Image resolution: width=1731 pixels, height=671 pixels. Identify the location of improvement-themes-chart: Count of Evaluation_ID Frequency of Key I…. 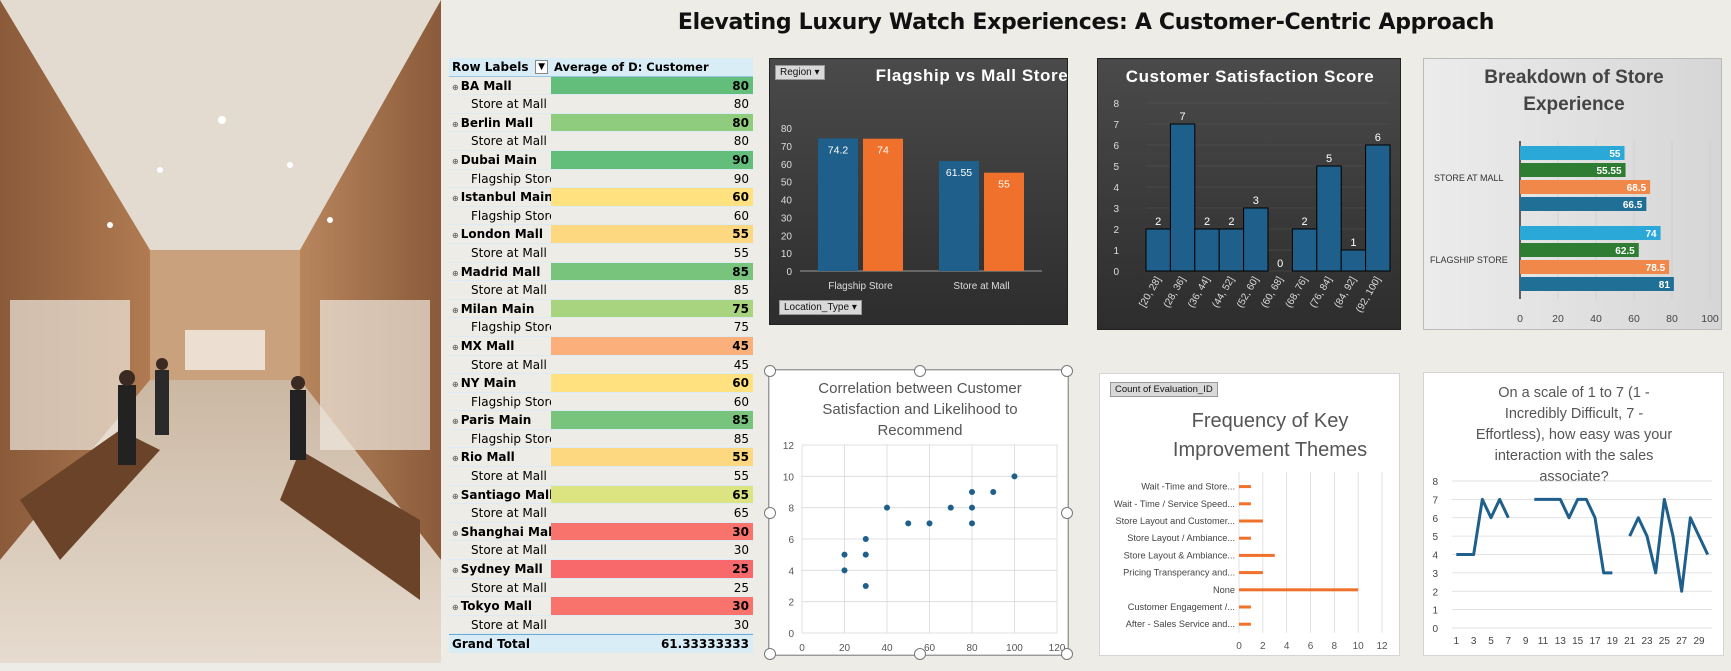
(1249, 514).